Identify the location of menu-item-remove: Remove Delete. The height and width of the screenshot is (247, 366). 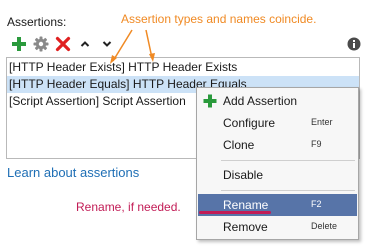
(277, 227).